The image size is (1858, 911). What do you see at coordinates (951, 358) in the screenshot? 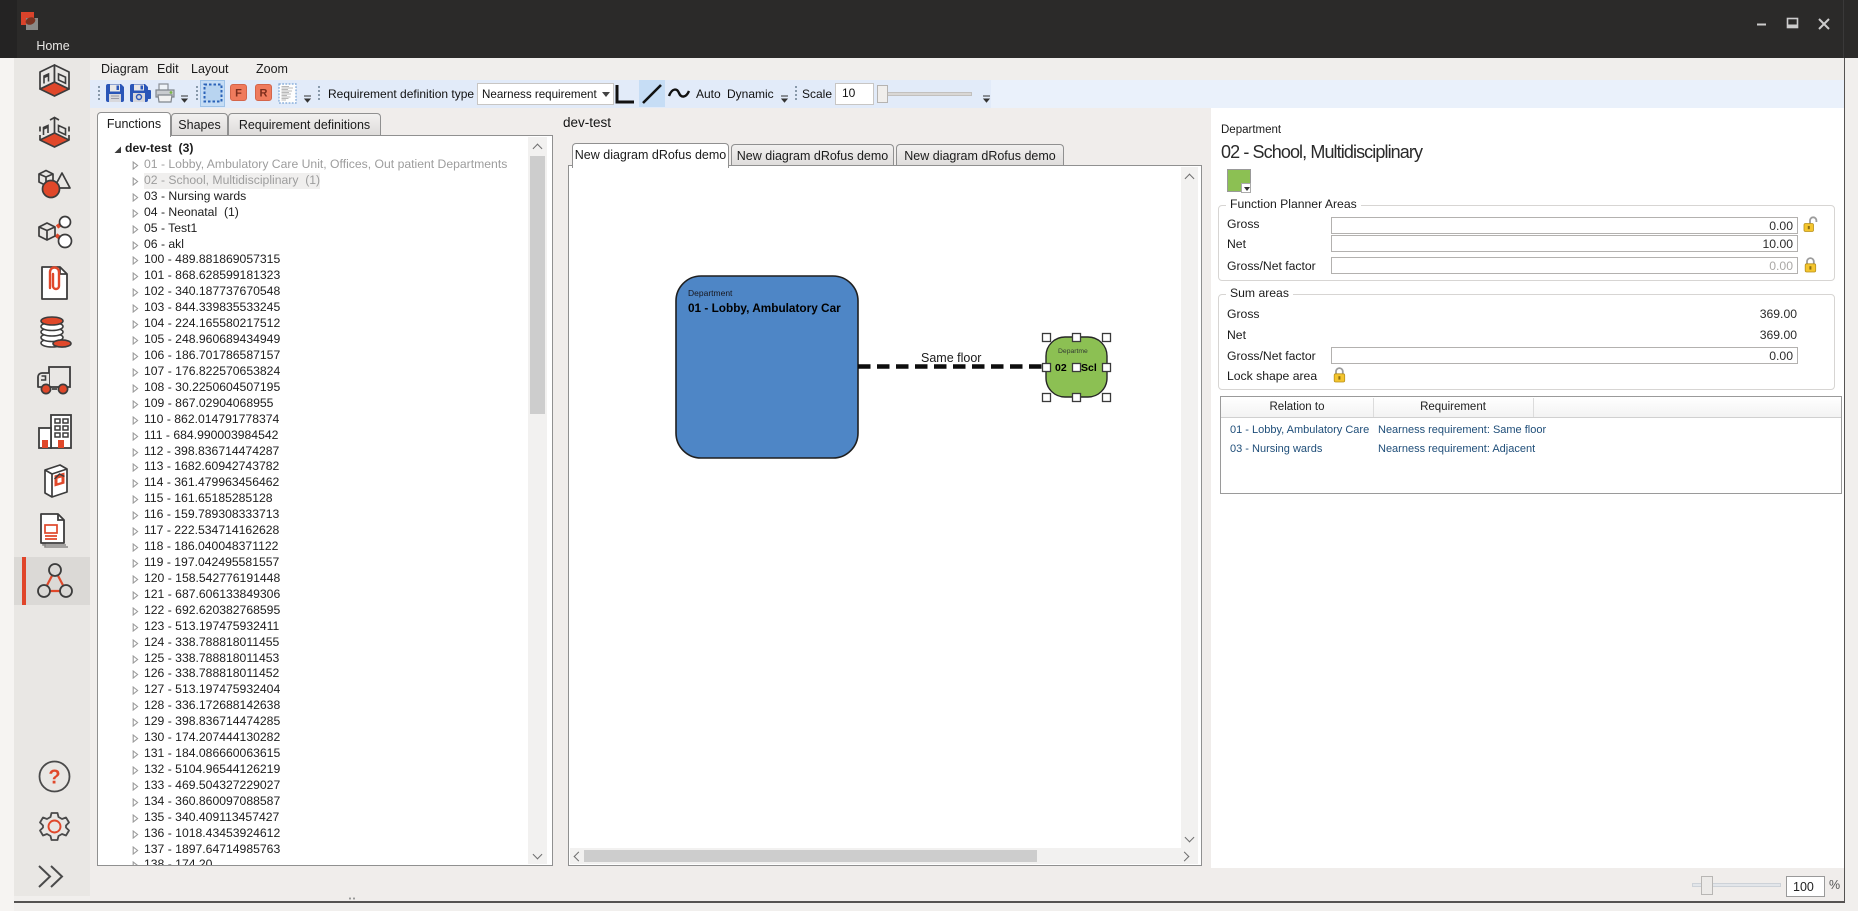
I see `svg-text: Same floor` at bounding box center [951, 358].